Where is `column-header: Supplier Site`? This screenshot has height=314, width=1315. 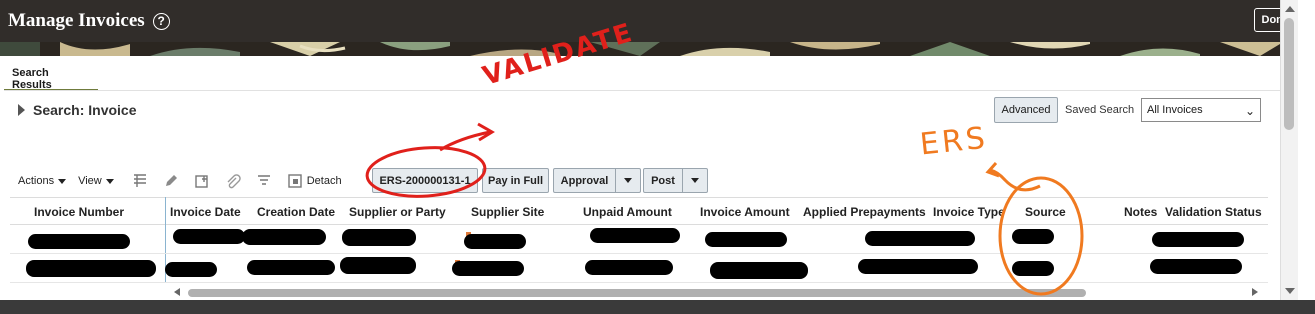
column-header: Supplier Site is located at coordinates (507, 212).